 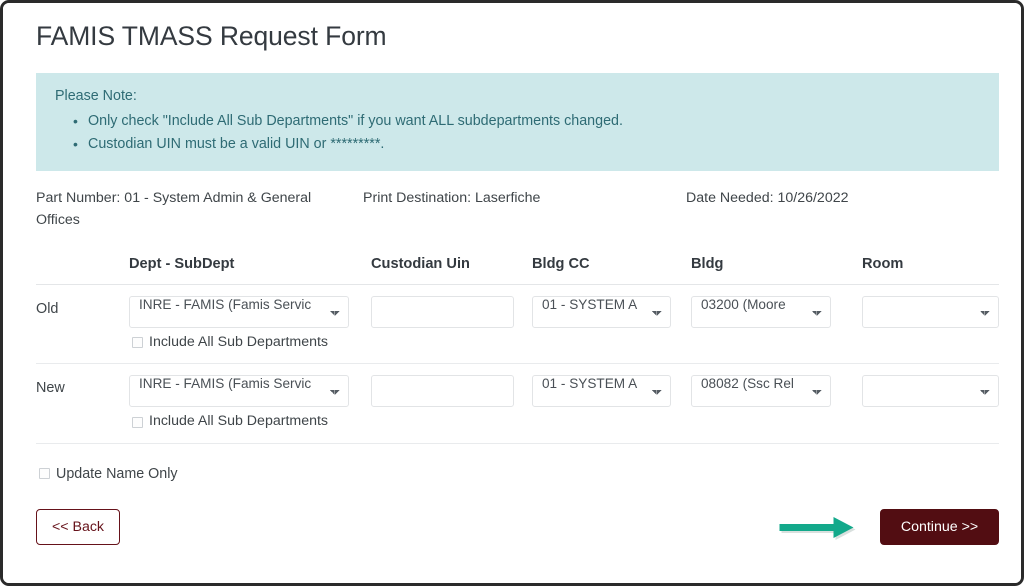 What do you see at coordinates (930, 311) in the screenshot?
I see `room-select-old` at bounding box center [930, 311].